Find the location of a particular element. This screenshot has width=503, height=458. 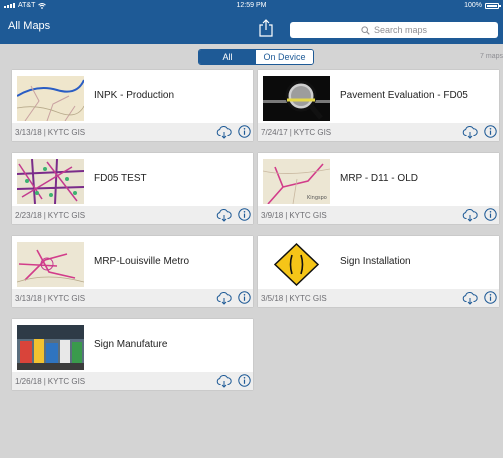

map-title: MRP-Louisville Metro is located at coordinates (142, 261).